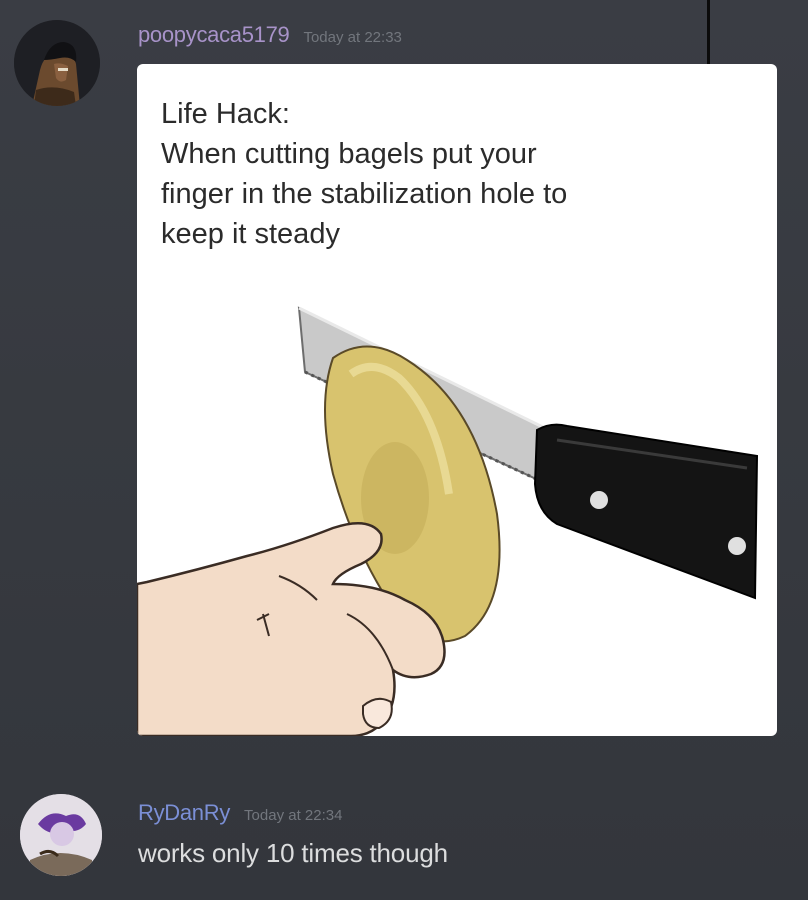  Describe the element at coordinates (349, 154) in the screenshot. I see `caption-line: When cutting bagels put your` at that location.